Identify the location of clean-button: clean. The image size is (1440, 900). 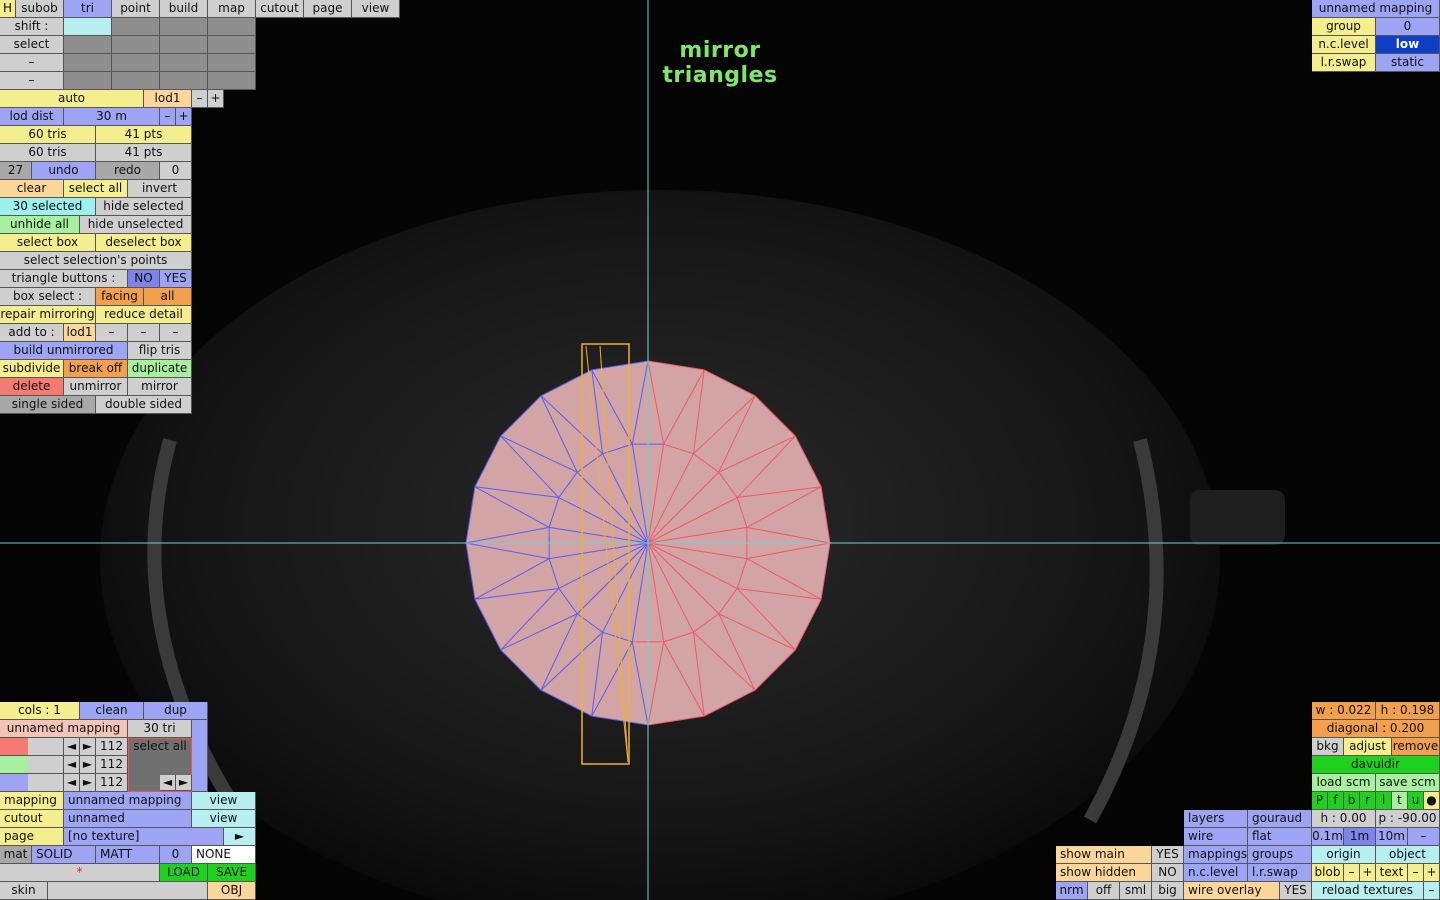
(112, 711).